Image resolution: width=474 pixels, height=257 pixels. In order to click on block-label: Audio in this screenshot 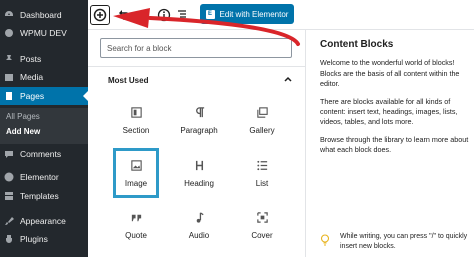, I will do `click(199, 235)`.